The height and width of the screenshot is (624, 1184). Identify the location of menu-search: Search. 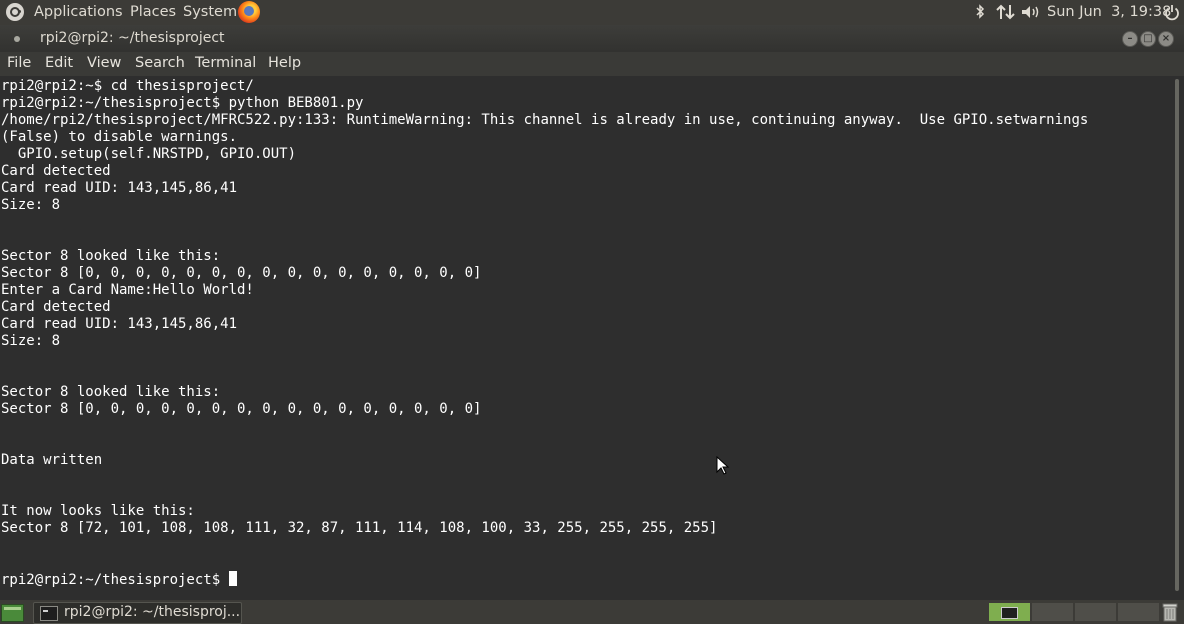
(160, 63).